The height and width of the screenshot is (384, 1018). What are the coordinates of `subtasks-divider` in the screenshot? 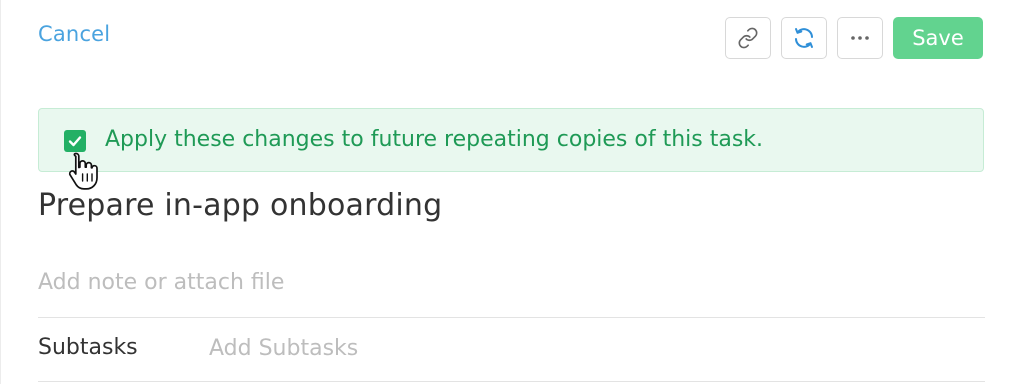 It's located at (511, 381).